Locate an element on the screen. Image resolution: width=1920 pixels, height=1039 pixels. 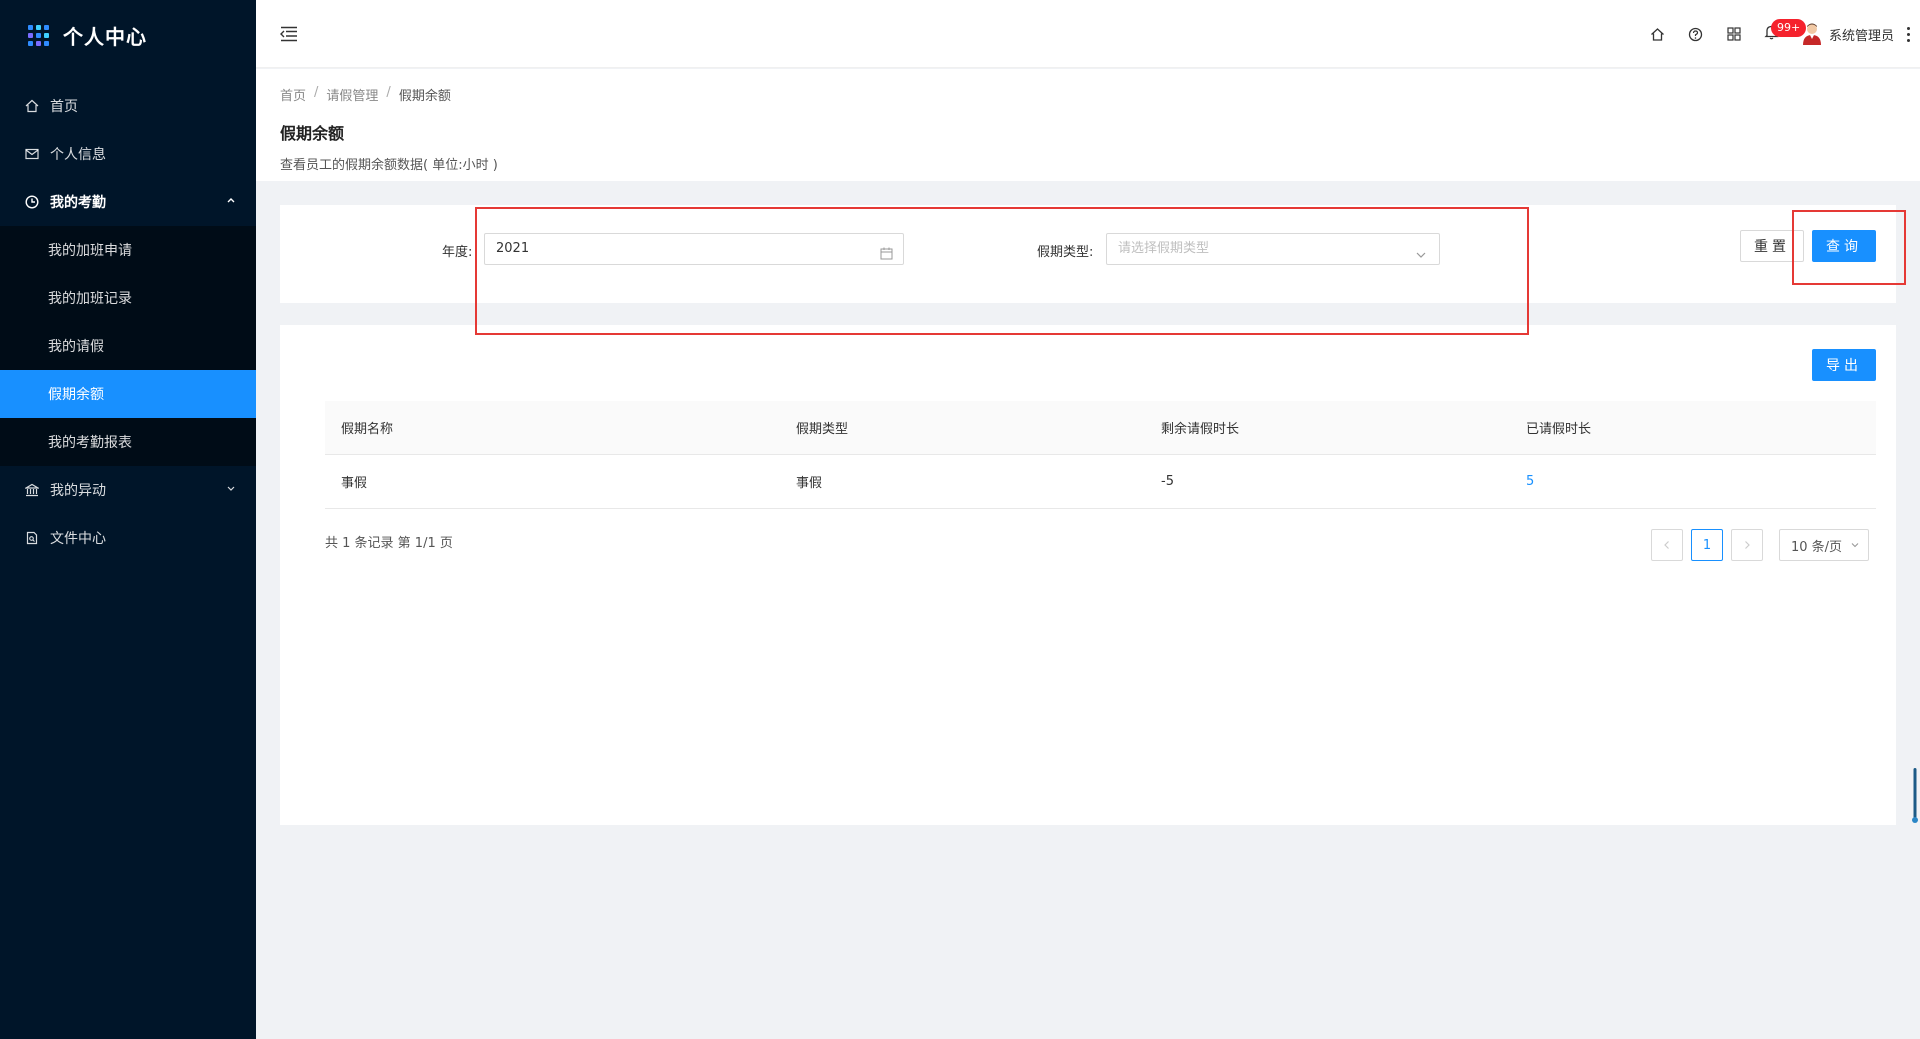
year-value: 2021 is located at coordinates (513, 248).